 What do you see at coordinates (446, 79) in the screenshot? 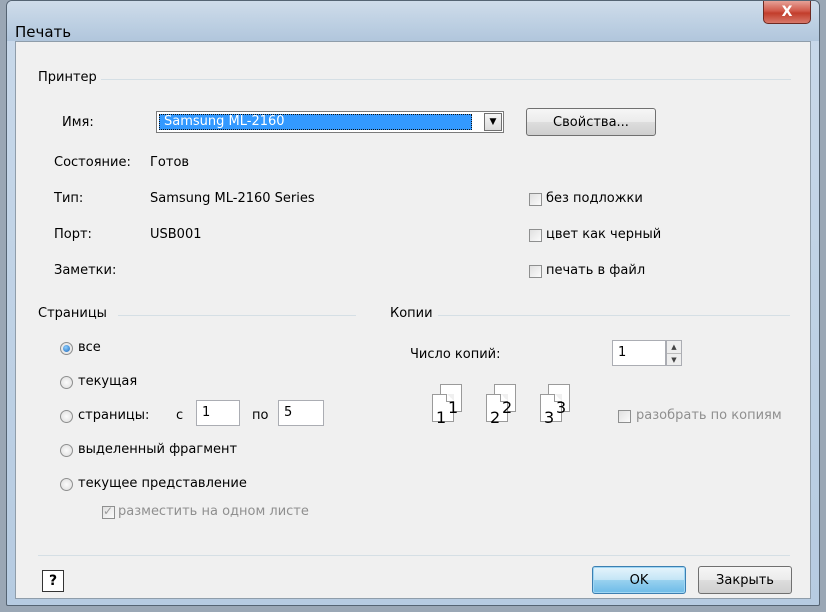
I see `printer-group-divider` at bounding box center [446, 79].